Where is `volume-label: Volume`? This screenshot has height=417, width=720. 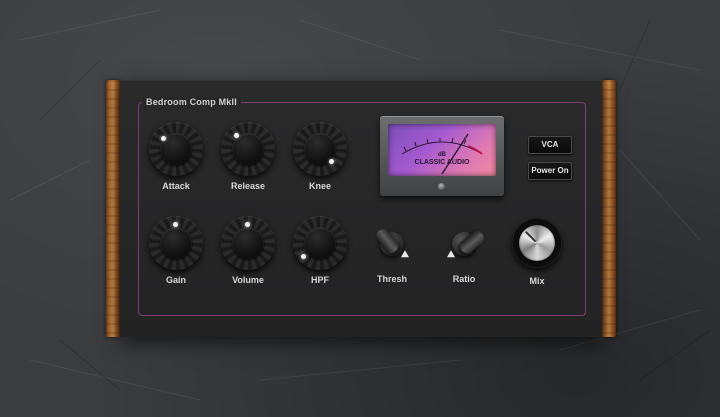 volume-label: Volume is located at coordinates (248, 280).